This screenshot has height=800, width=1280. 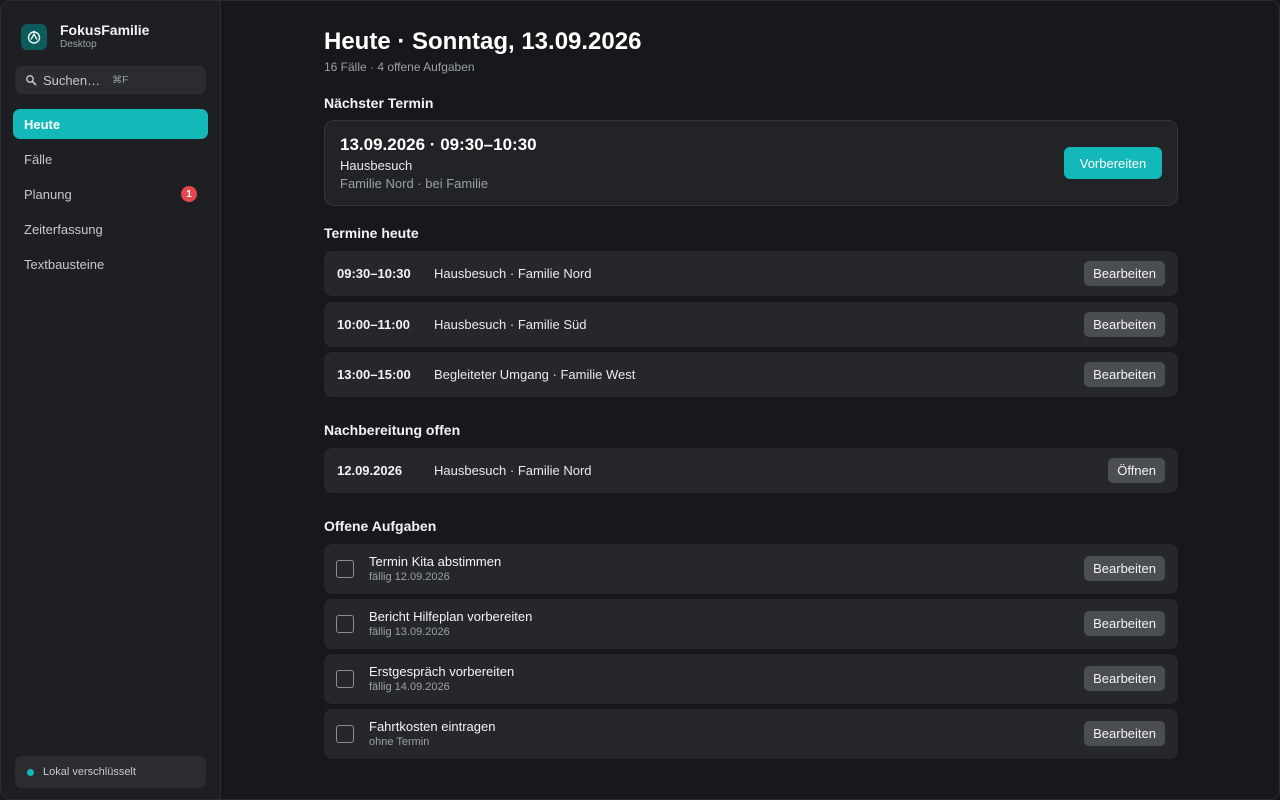 What do you see at coordinates (1113, 163) in the screenshot?
I see `prepare-button: Vorbereiten` at bounding box center [1113, 163].